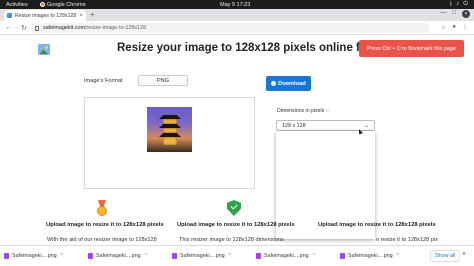 Image resolution: width=474 pixels, height=266 pixels. Describe the element at coordinates (9, 15) in the screenshot. I see `favicon-icon` at that location.